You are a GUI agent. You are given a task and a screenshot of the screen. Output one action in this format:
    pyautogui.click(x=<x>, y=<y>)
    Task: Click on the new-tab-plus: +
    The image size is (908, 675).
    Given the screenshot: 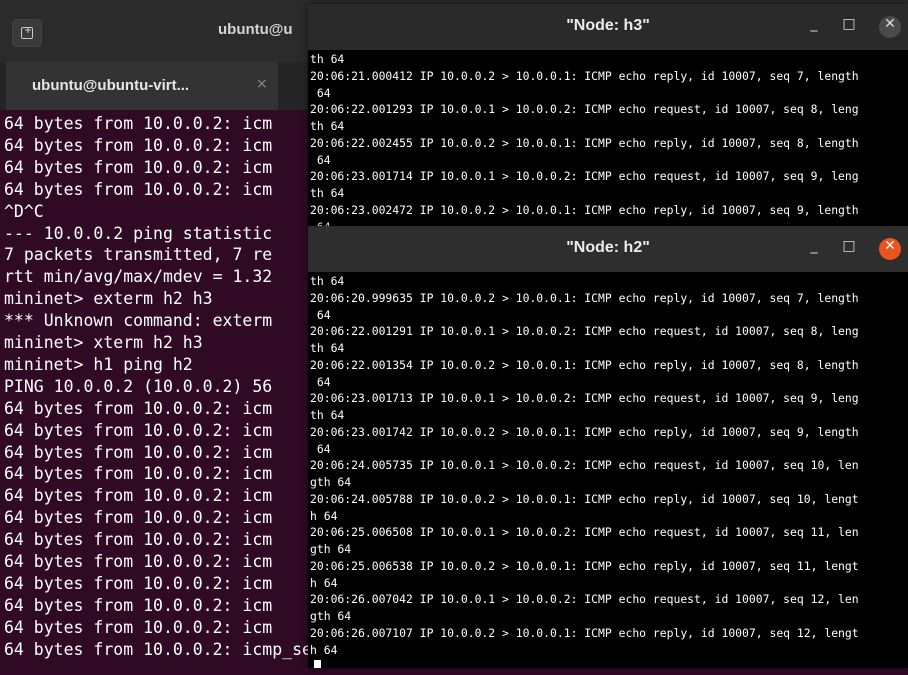 What is the action you would take?
    pyautogui.click(x=28, y=31)
    